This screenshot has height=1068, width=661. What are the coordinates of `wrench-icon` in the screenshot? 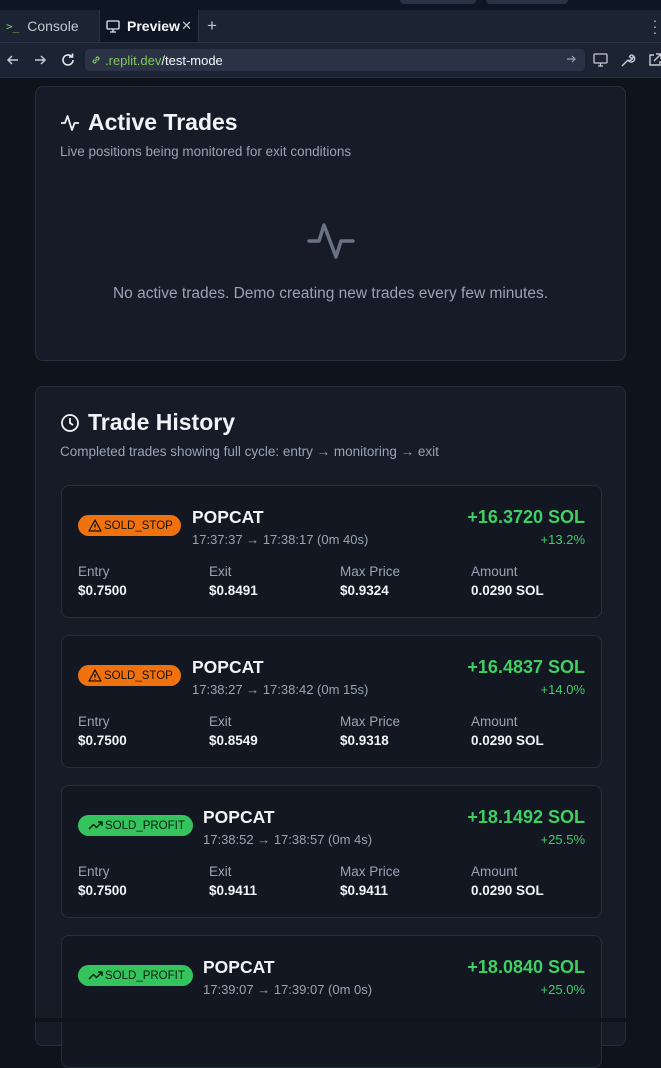 It's located at (628, 60).